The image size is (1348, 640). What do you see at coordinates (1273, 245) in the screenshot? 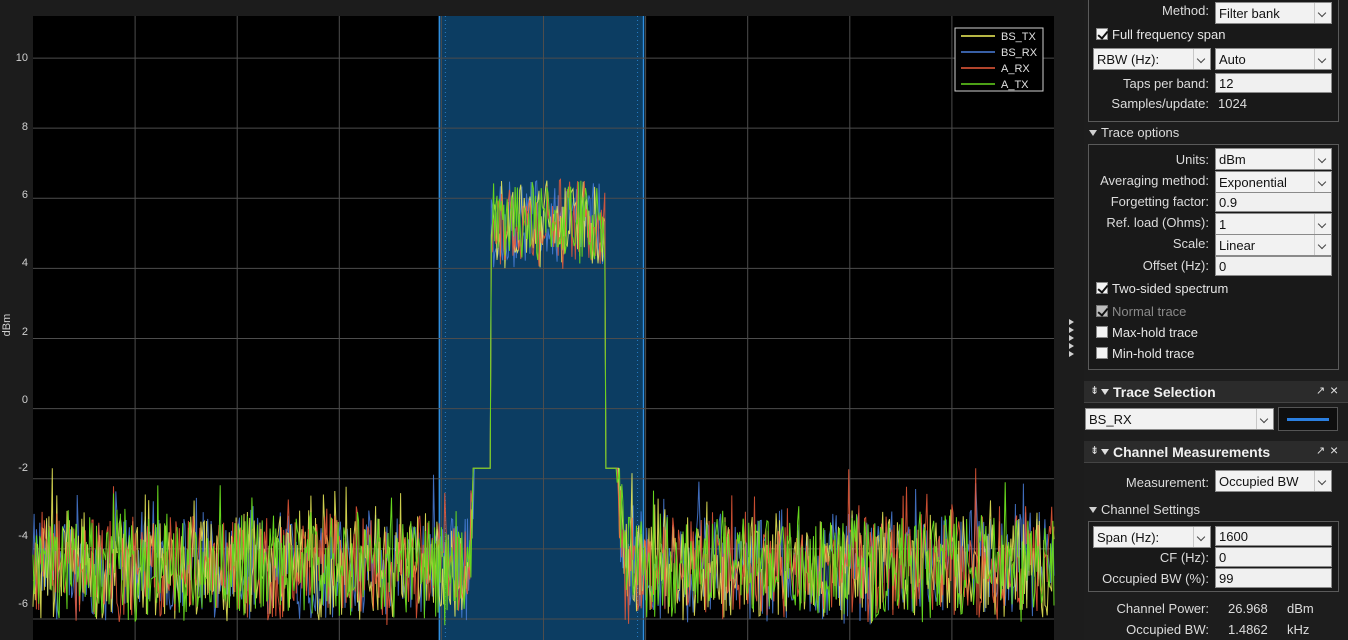
I see `scale-dropdown: Linear` at bounding box center [1273, 245].